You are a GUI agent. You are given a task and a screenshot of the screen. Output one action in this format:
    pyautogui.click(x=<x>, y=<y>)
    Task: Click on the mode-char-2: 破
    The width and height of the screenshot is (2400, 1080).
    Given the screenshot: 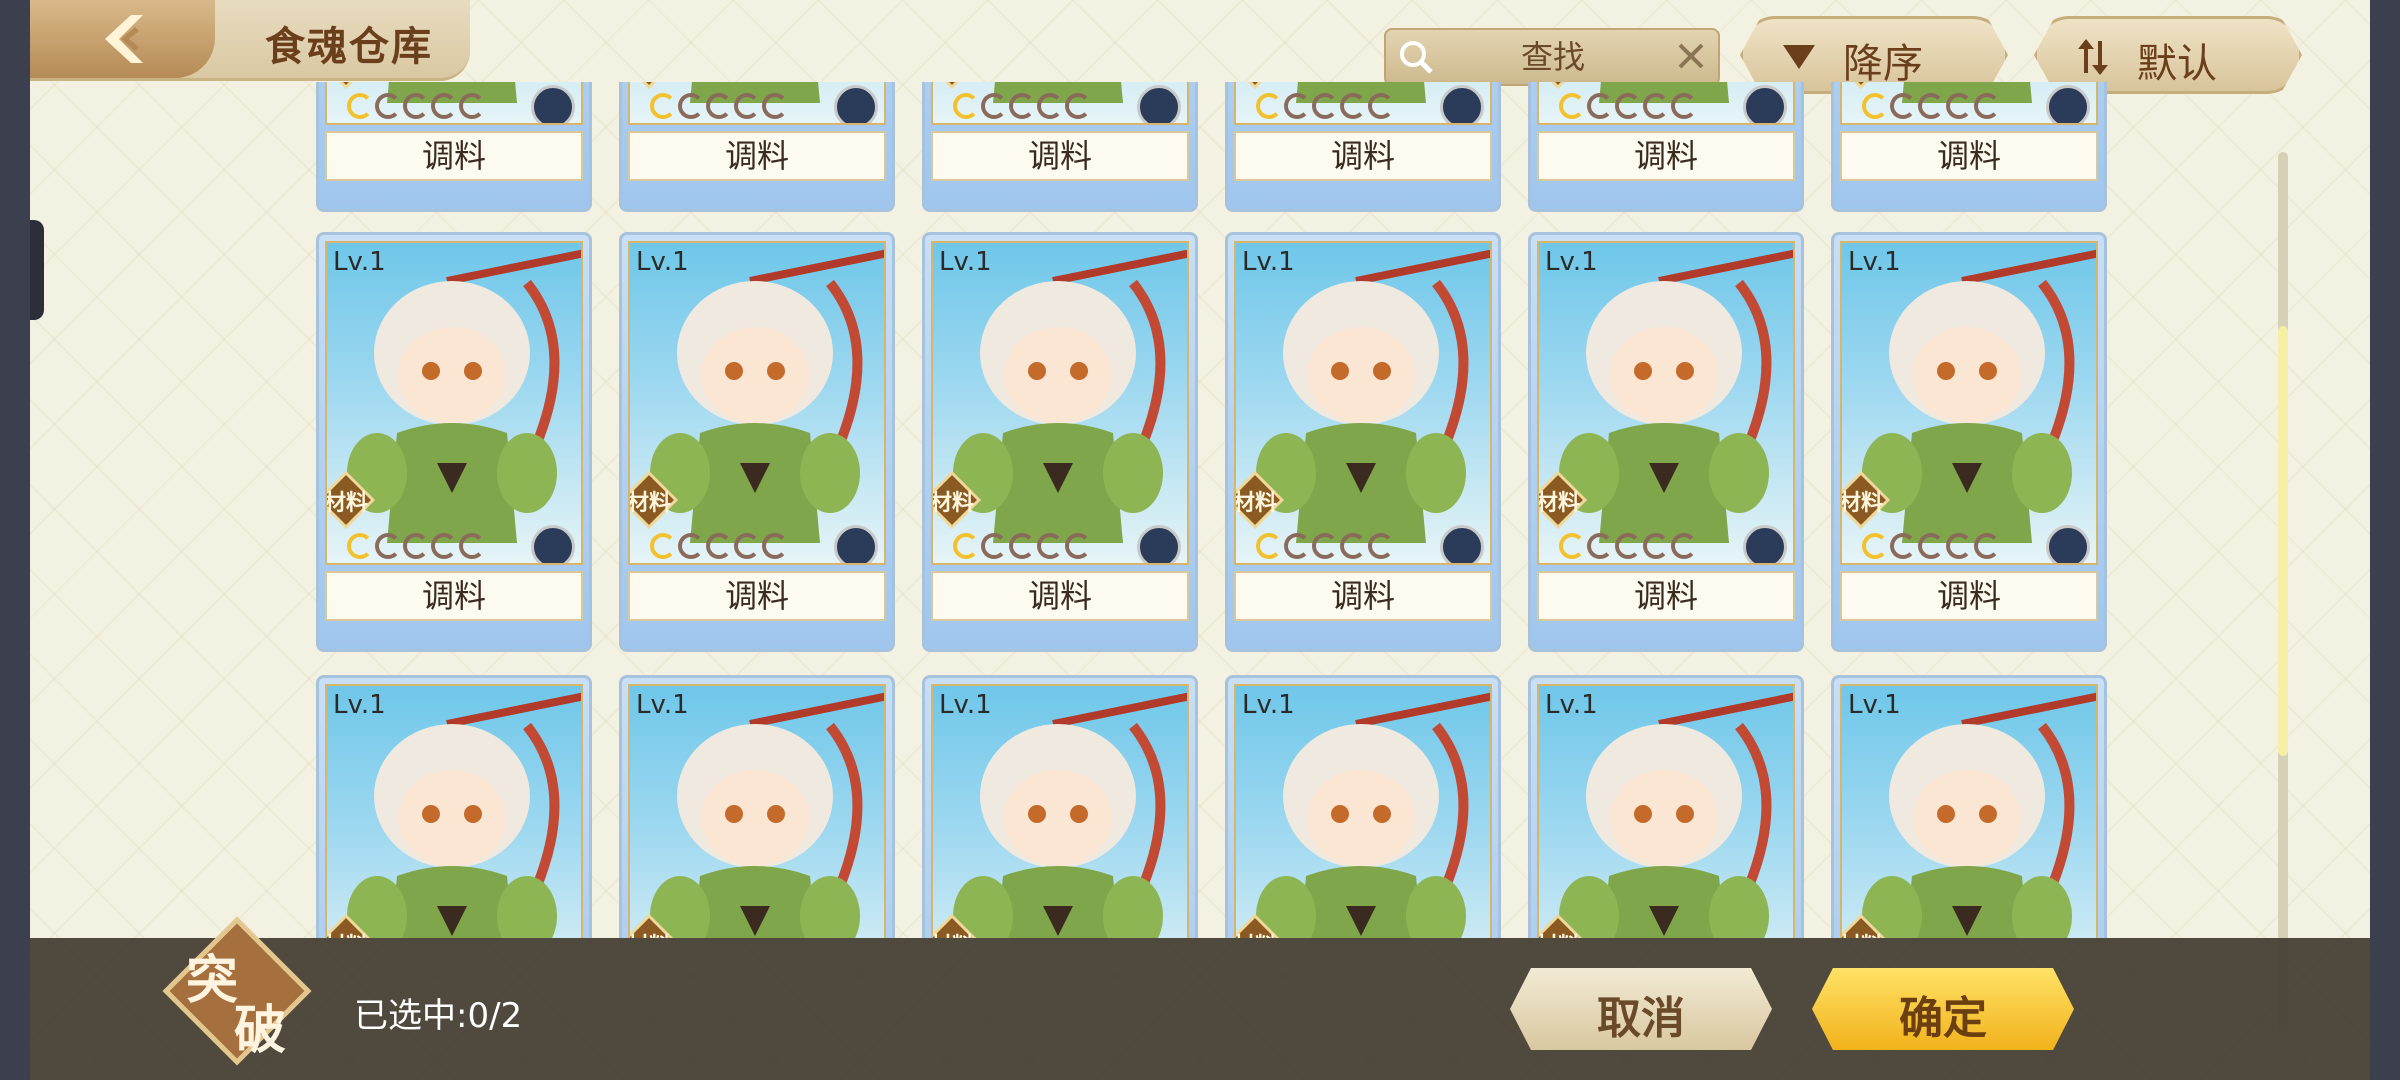 What is the action you would take?
    pyautogui.click(x=260, y=1030)
    